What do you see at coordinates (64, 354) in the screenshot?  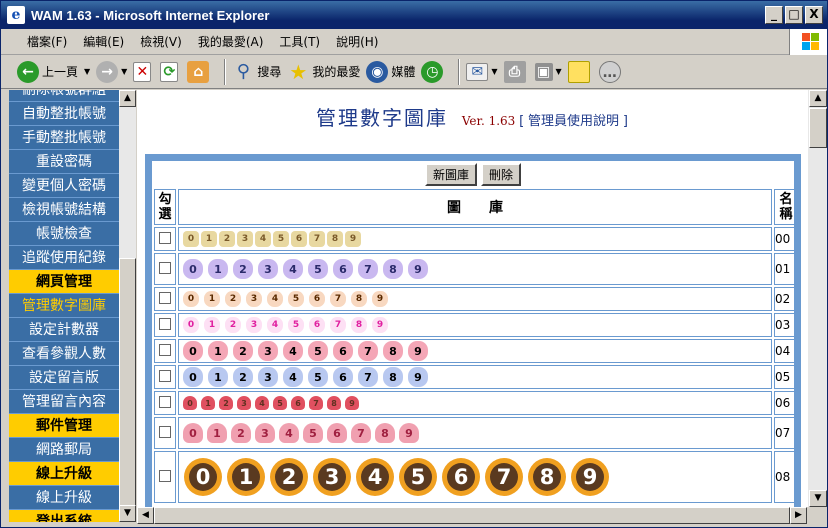 I see `sidebar-item: 查看參觀人數` at bounding box center [64, 354].